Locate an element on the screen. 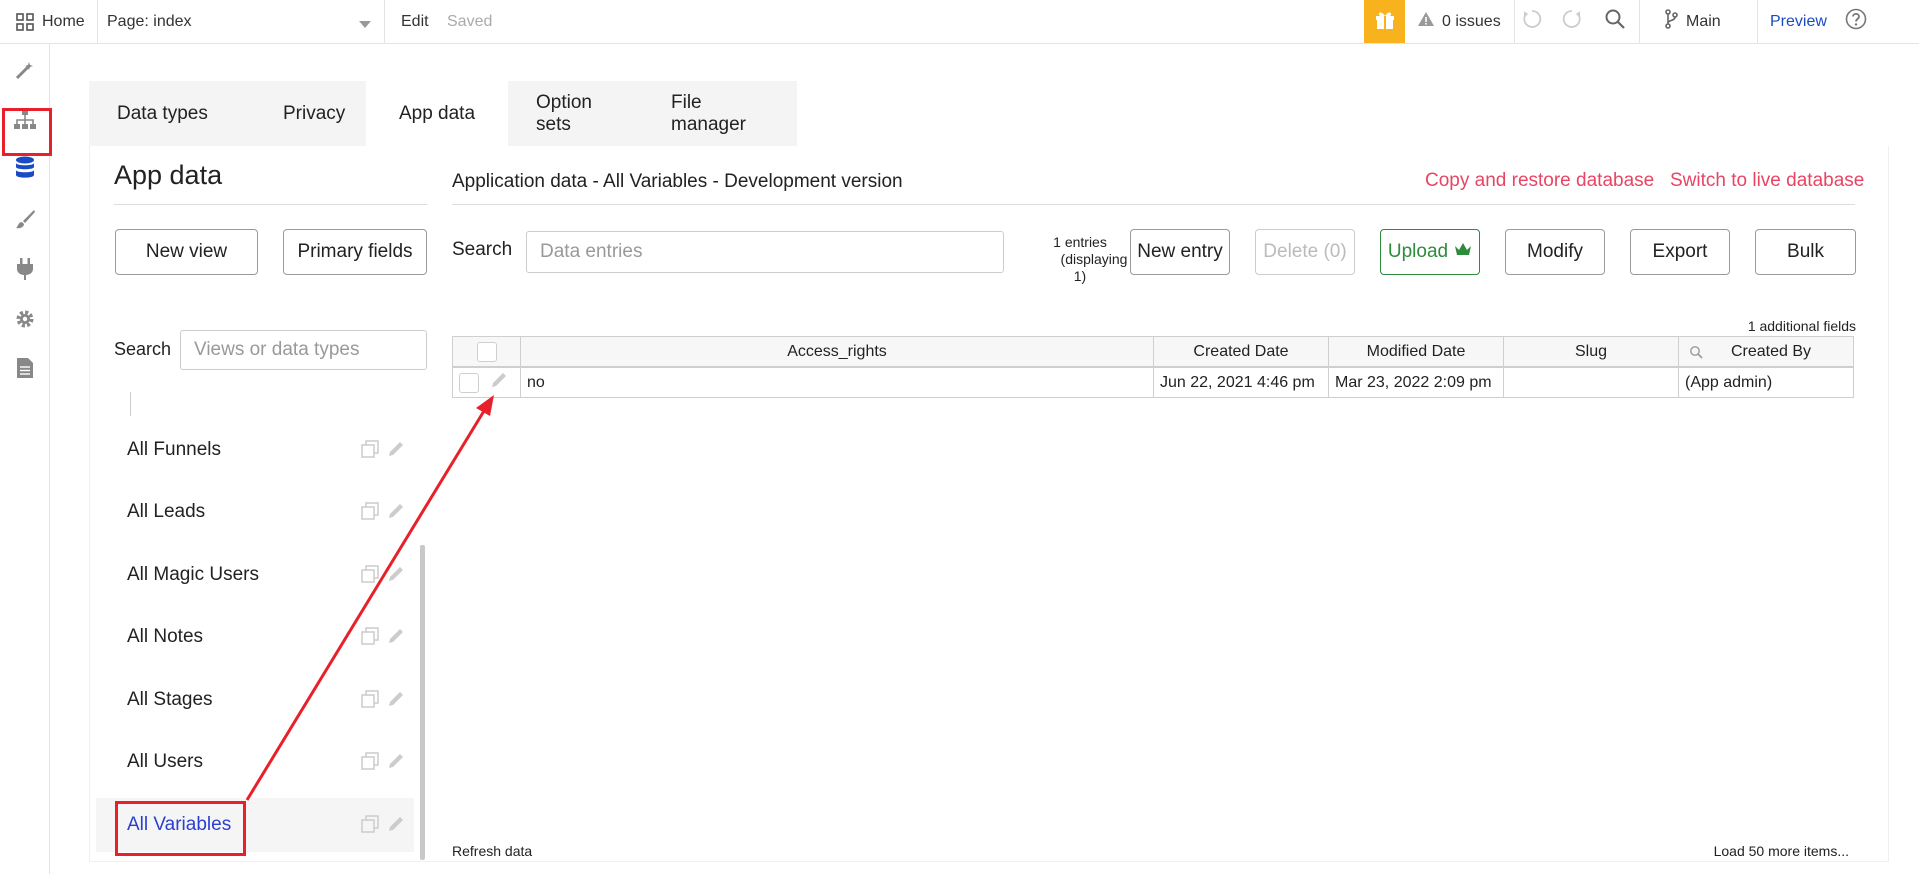 Image resolution: width=1919 pixels, height=874 pixels. annotation-arrow is located at coordinates (369, 598).